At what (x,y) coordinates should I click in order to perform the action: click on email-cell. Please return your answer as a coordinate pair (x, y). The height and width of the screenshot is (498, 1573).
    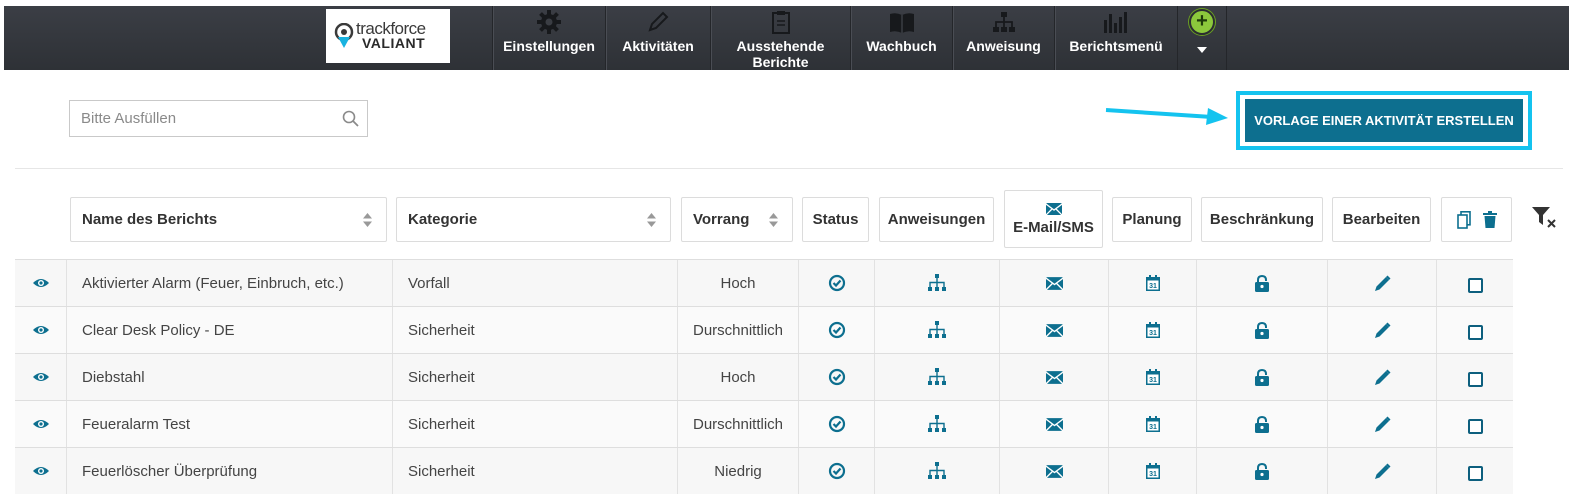
    Looking at the image, I should click on (1053, 283).